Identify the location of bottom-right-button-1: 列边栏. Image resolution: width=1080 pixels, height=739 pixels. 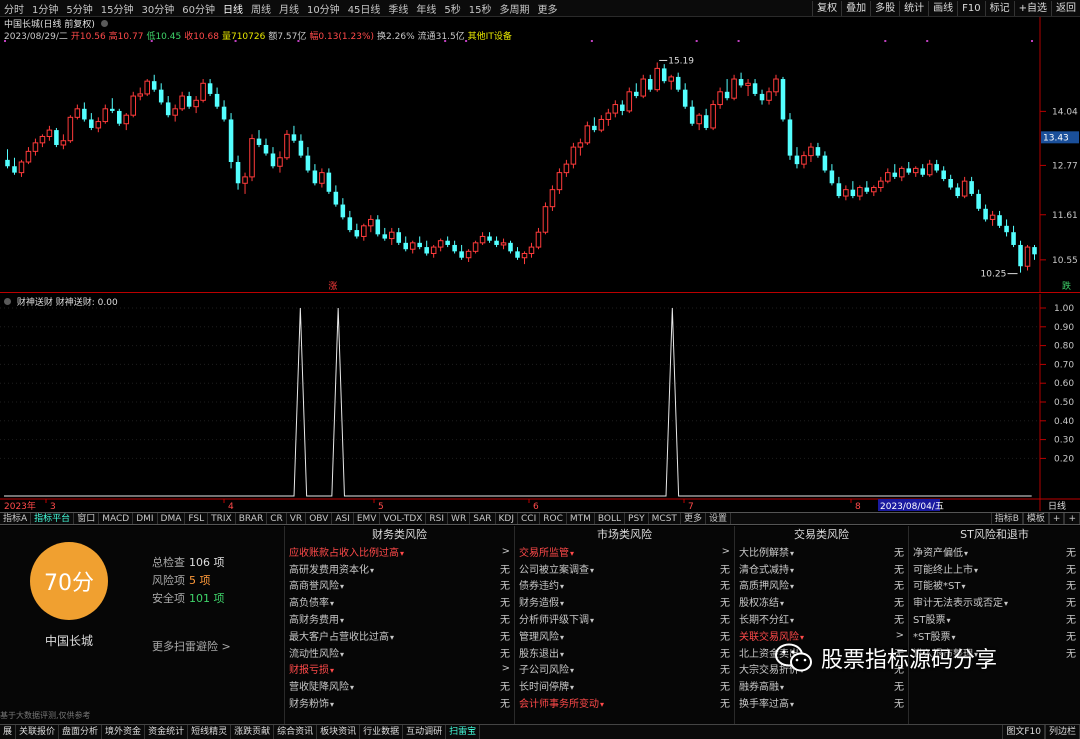
(1062, 732).